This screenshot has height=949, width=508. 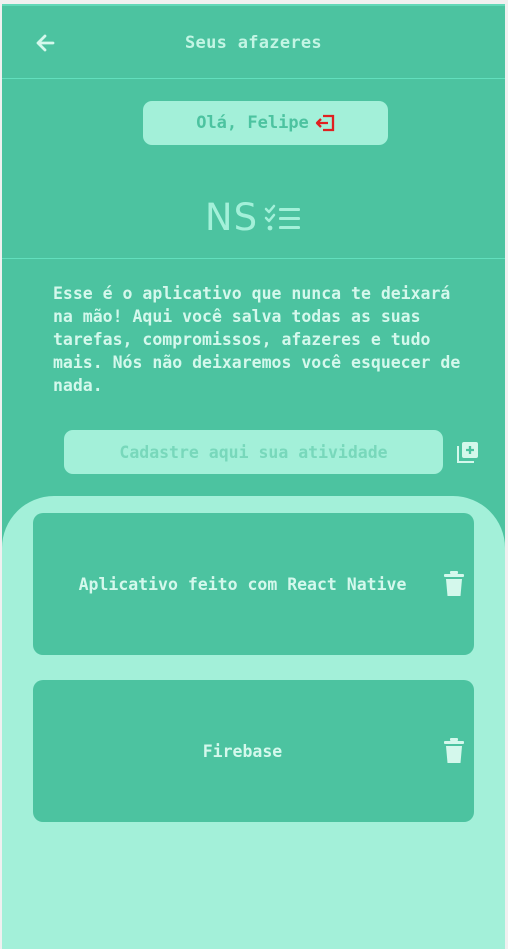 I want to click on new-task-input, so click(x=253, y=452).